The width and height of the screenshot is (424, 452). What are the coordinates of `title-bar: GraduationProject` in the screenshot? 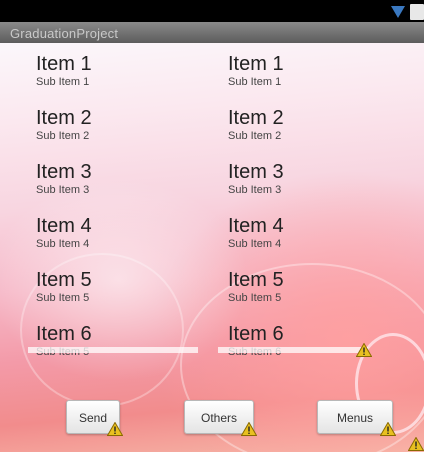 It's located at (212, 32).